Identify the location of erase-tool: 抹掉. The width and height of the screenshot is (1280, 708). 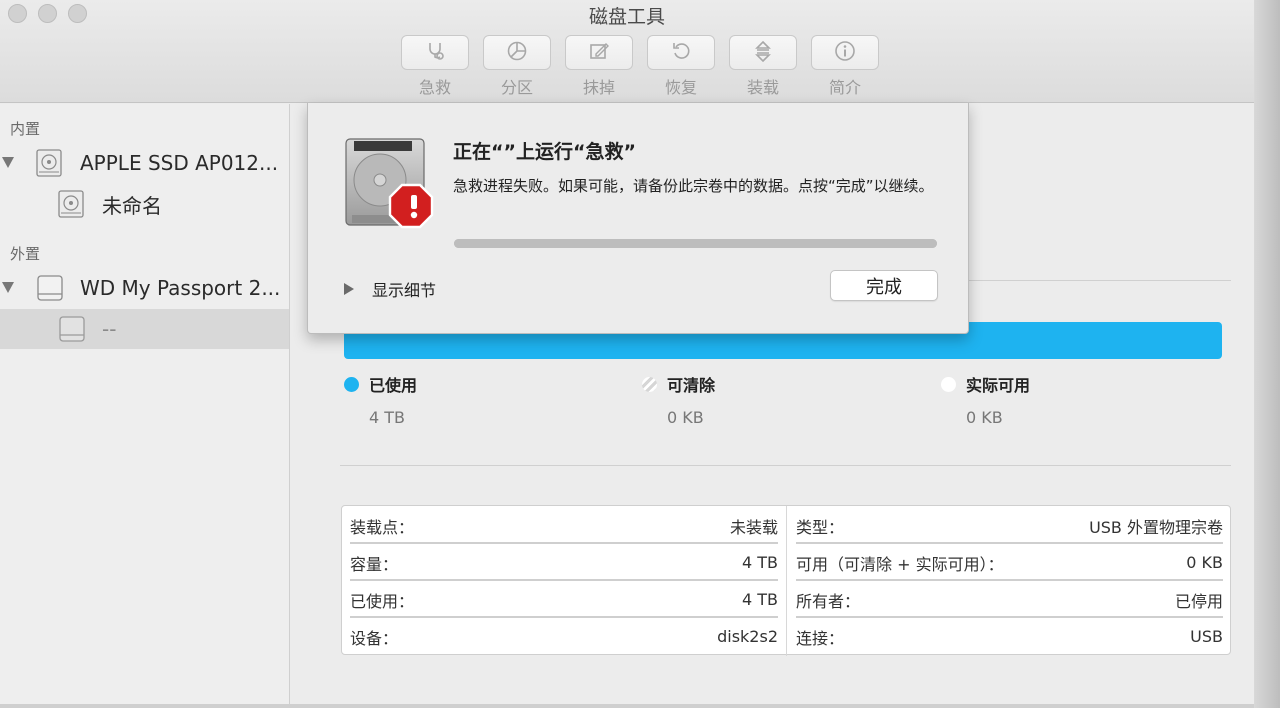
(599, 66).